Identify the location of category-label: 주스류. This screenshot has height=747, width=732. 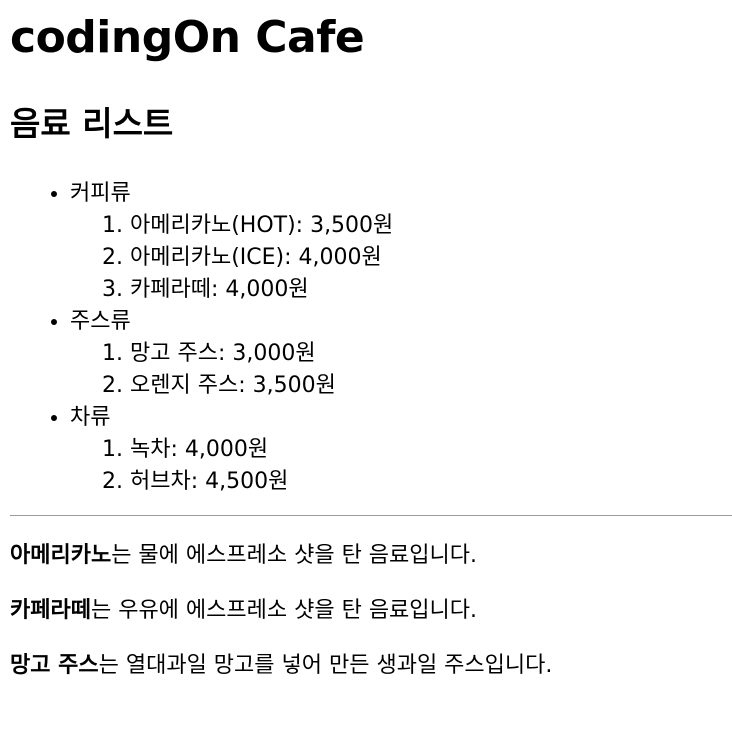
(100, 321).